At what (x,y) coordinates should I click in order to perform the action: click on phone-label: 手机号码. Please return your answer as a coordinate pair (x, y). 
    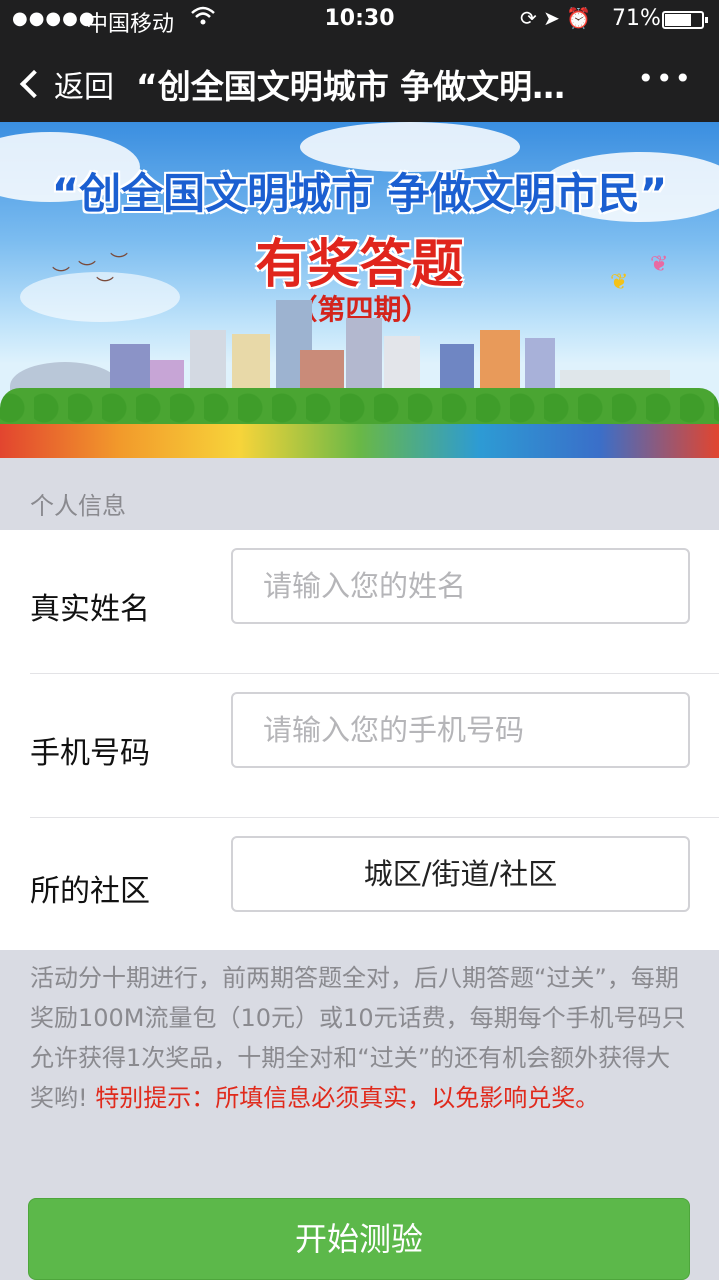
    Looking at the image, I should click on (90, 753).